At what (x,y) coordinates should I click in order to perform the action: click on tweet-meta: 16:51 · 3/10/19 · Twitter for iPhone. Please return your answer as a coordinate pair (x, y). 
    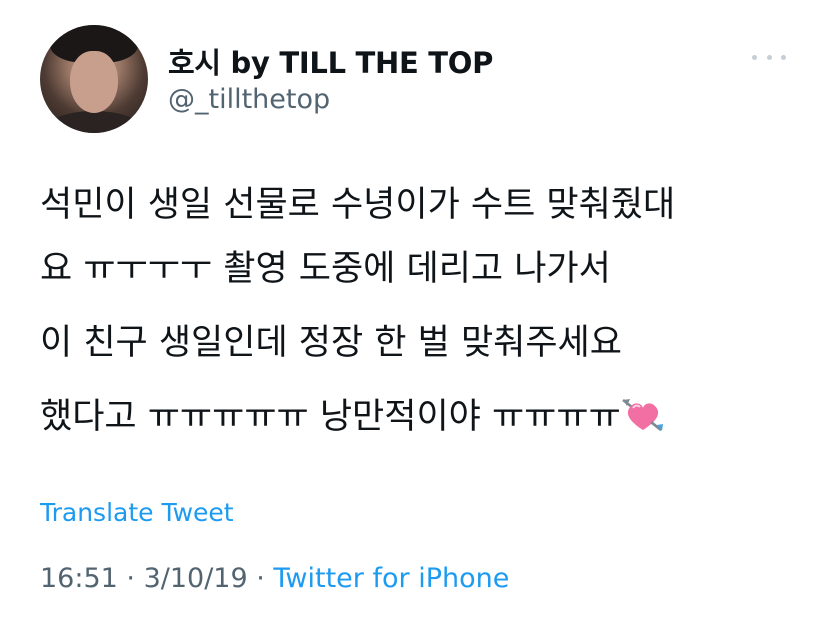
    Looking at the image, I should click on (274, 578).